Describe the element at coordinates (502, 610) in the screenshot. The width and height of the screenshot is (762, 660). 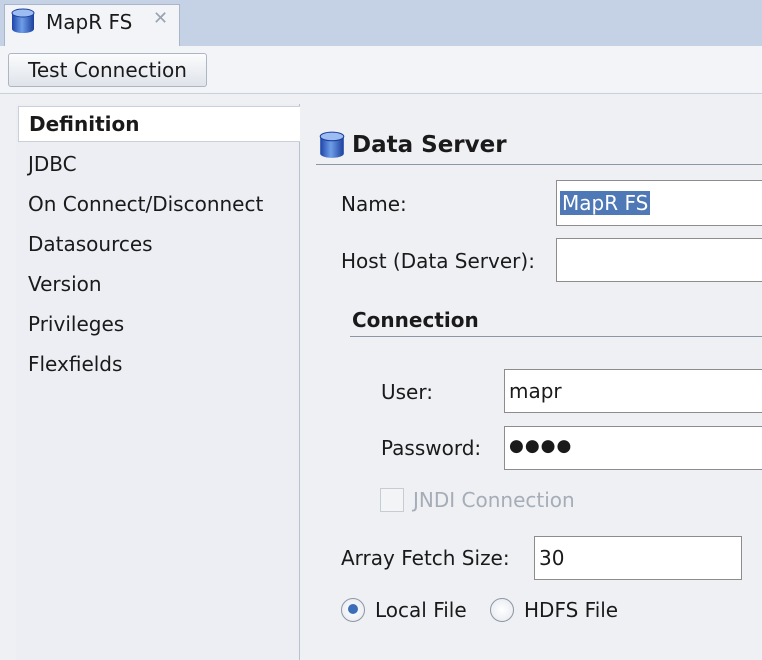
I see `hdfs-file-radio` at that location.